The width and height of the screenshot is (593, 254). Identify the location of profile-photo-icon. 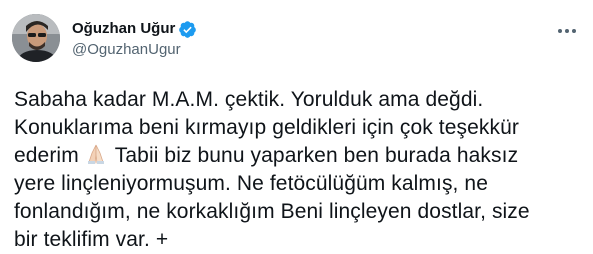
(36, 38).